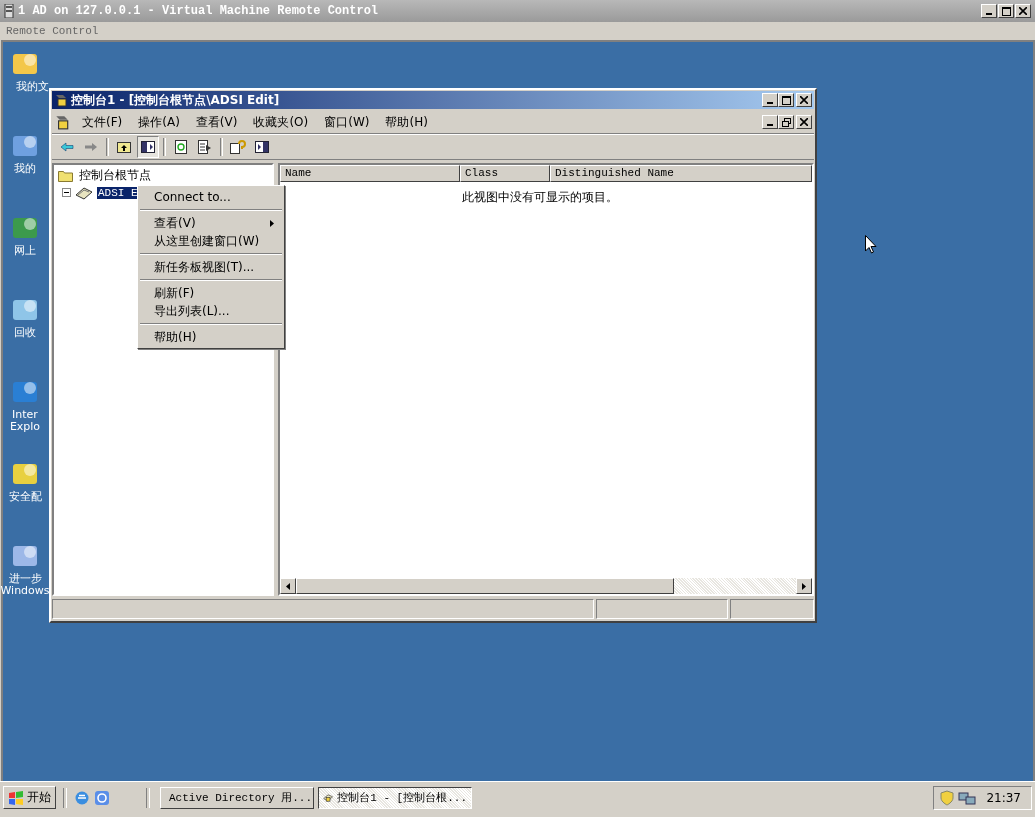  I want to click on tree-pane-icon, so click(148, 147).